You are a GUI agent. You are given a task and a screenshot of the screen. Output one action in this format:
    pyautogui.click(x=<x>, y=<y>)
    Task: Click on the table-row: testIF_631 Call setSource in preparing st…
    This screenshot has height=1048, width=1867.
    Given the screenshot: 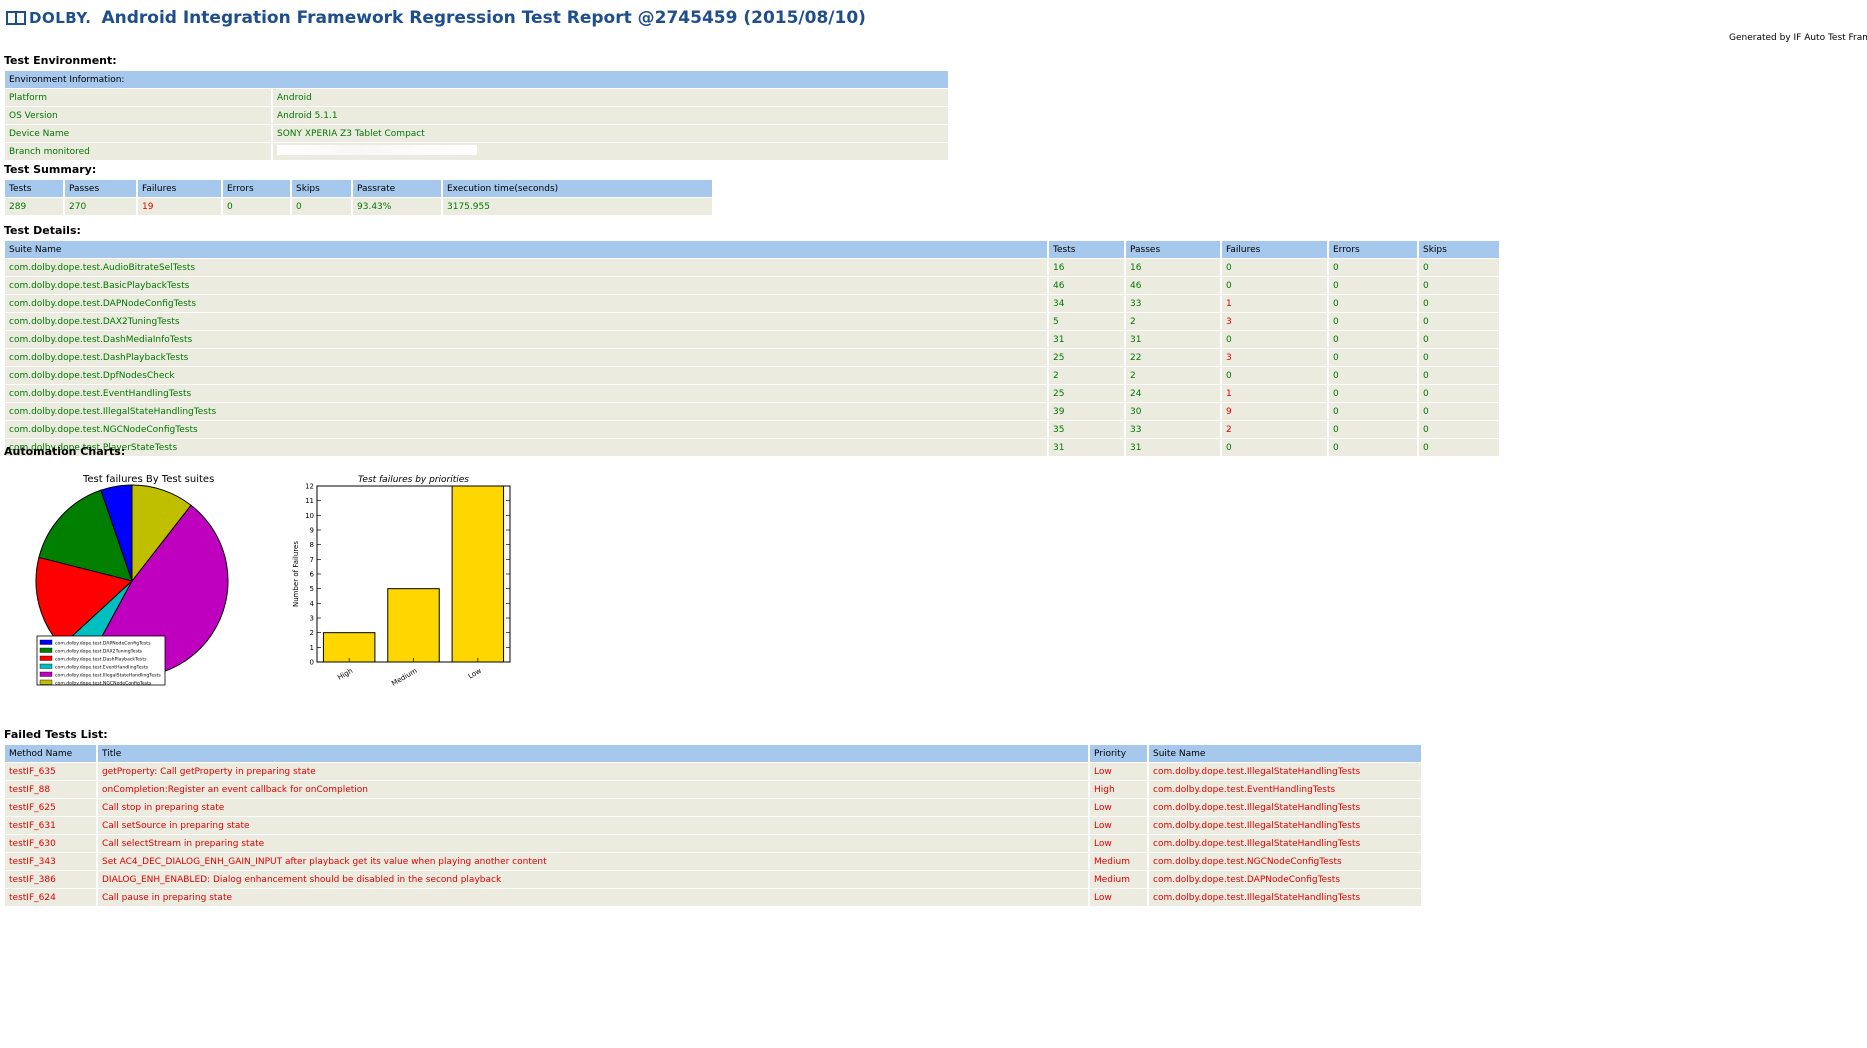 What is the action you would take?
    pyautogui.click(x=713, y=825)
    